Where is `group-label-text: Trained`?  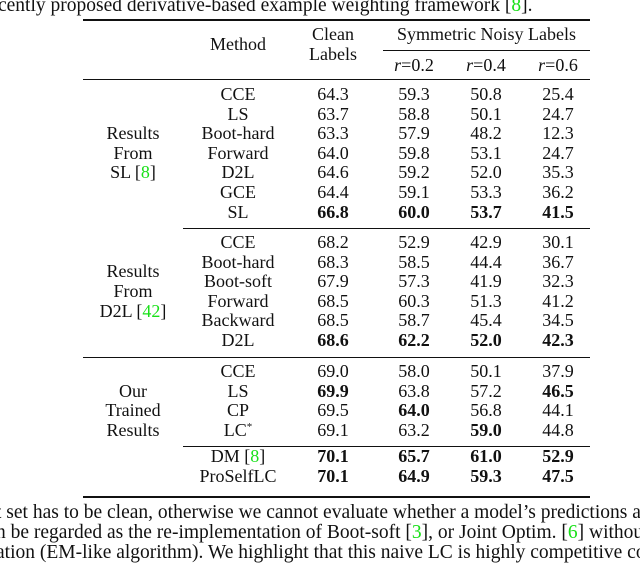
group-label-text: Trained is located at coordinates (133, 410).